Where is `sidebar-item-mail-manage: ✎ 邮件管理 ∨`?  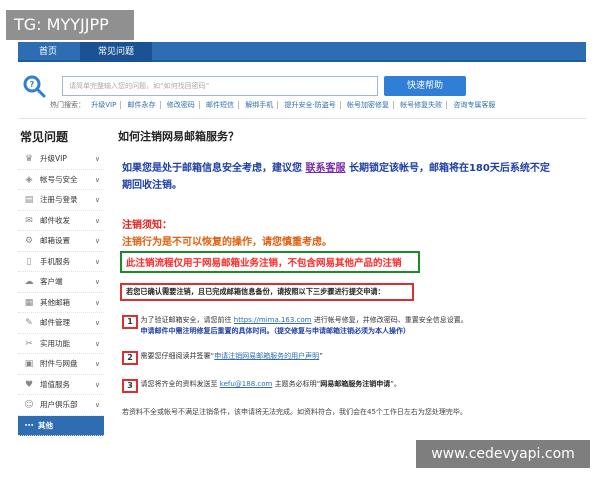 sidebar-item-mail-manage: ✎ 邮件管理 ∨ is located at coordinates (61, 323).